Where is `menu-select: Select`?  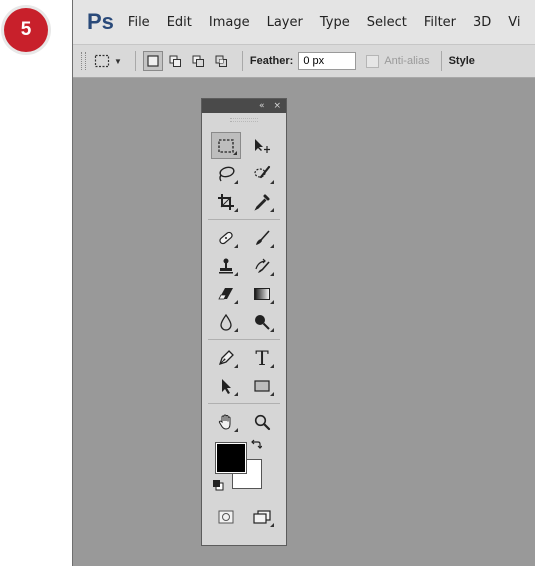
menu-select: Select is located at coordinates (387, 22).